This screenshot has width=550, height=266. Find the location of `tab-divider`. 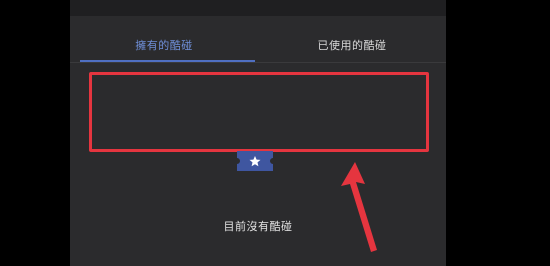

tab-divider is located at coordinates (258, 62).